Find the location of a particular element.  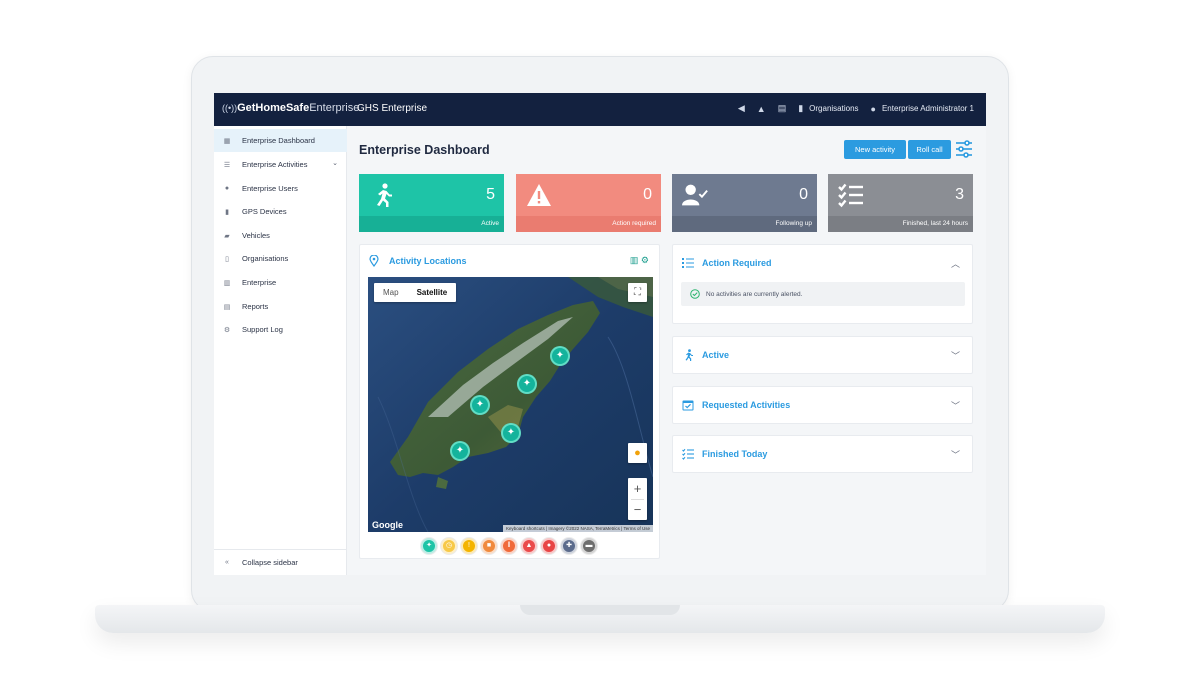

dashboard-icon: ▦ is located at coordinates (227, 141).